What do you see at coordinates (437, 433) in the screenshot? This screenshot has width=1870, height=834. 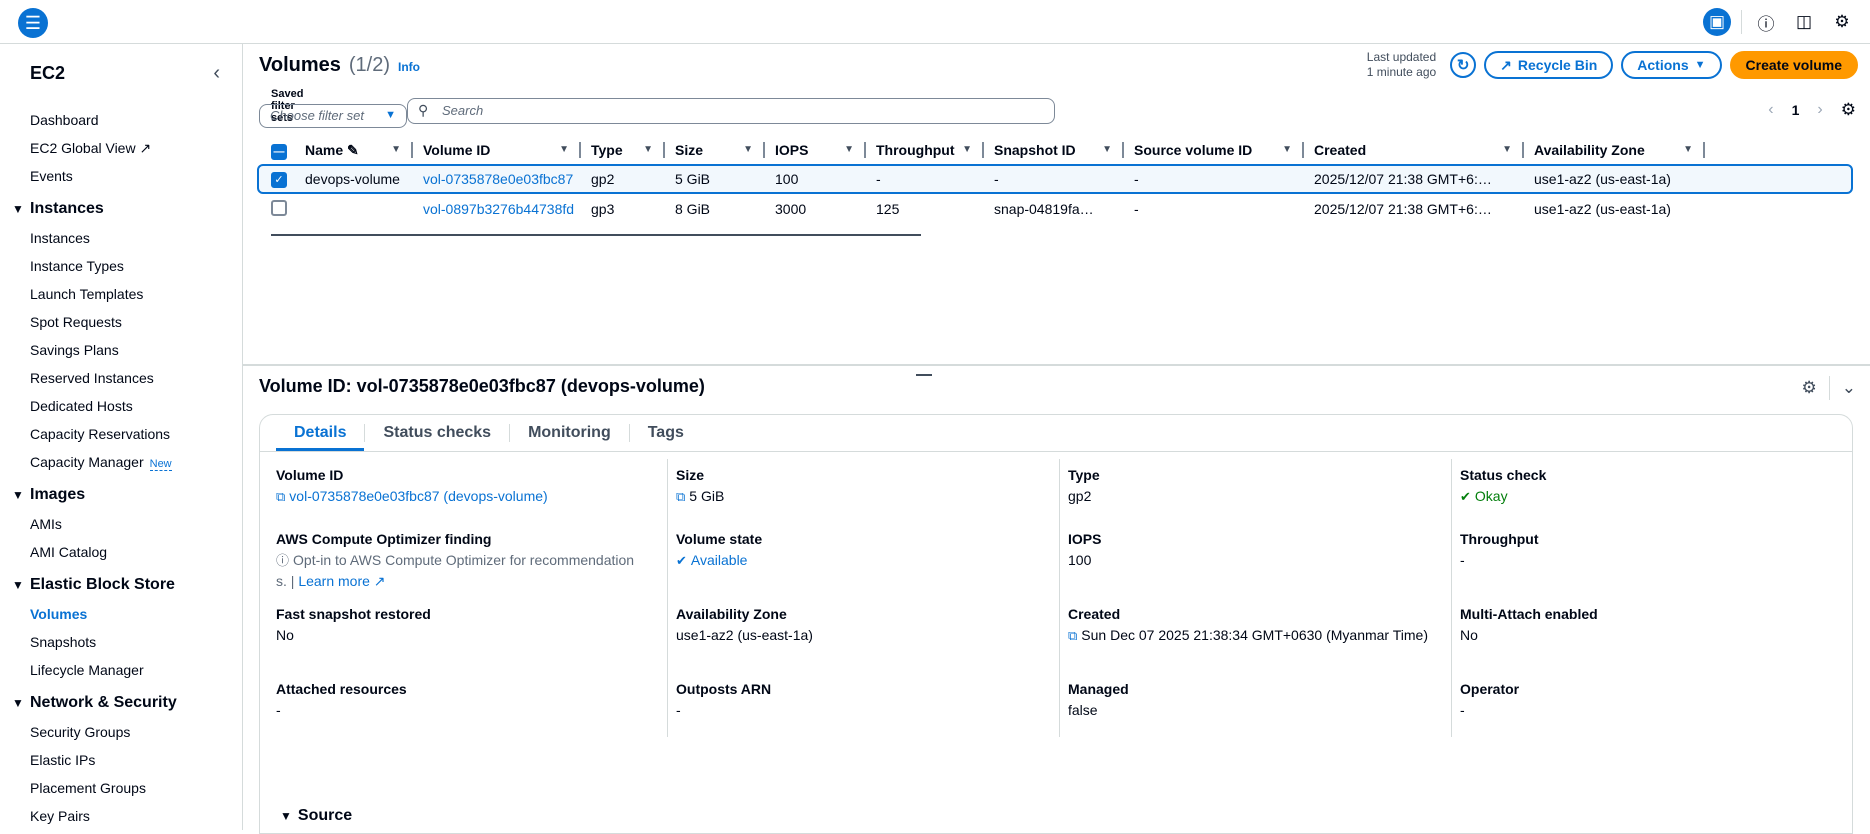 I see `tab-status-checks: Status checks` at bounding box center [437, 433].